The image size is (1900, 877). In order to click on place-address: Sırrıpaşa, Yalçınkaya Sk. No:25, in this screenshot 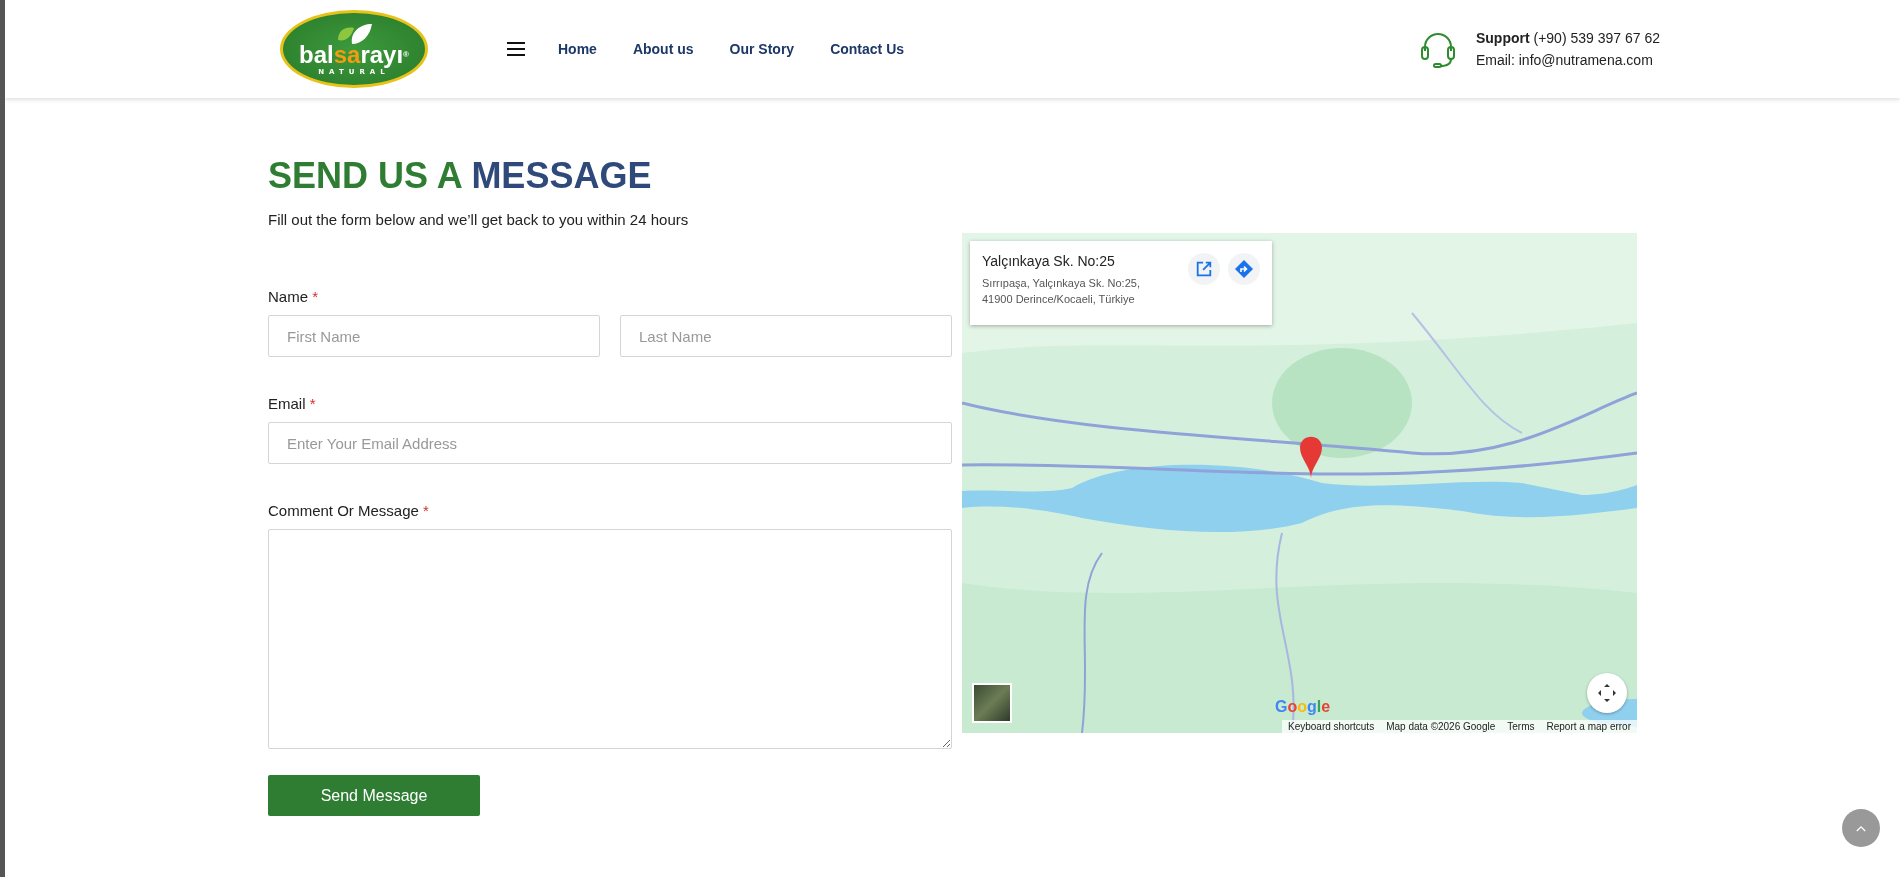, I will do `click(1061, 283)`.